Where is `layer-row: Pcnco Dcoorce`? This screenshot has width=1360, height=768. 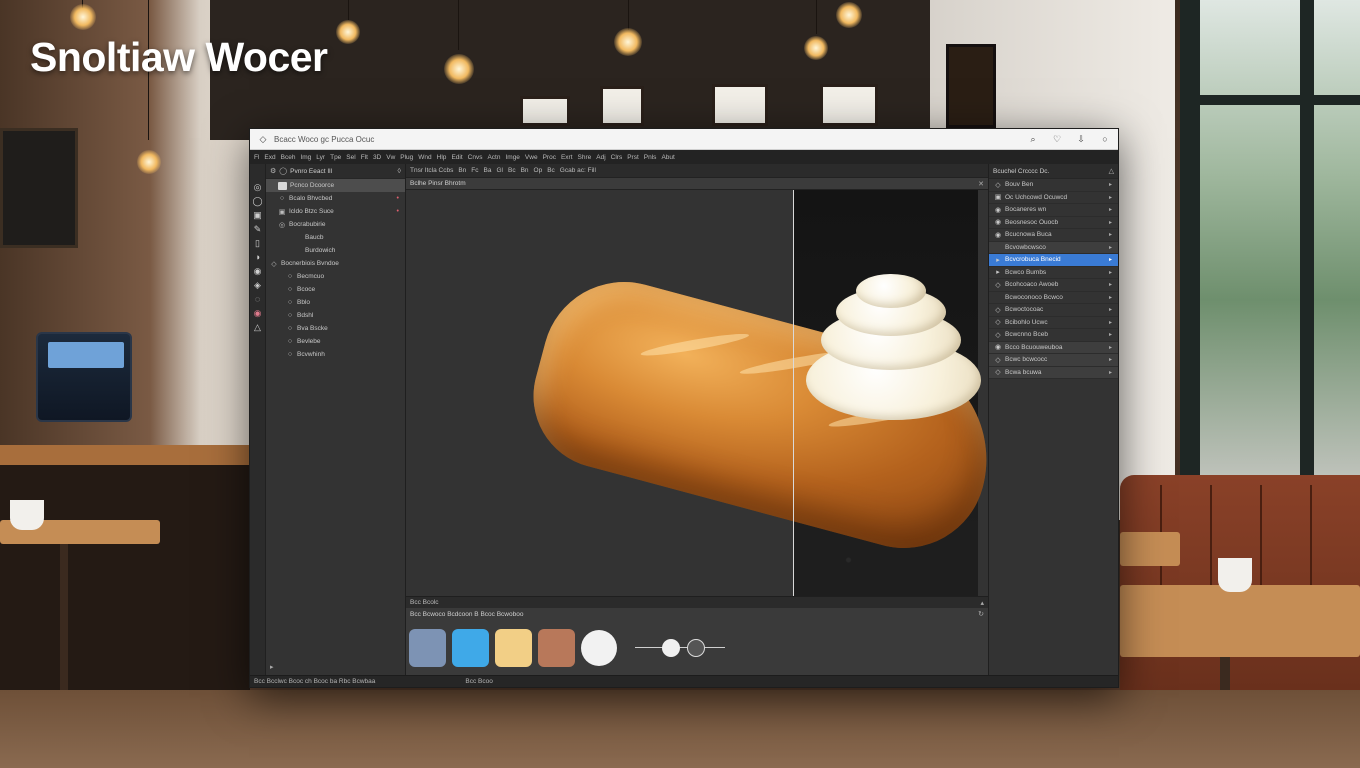
layer-row: Pcnco Dcoorce is located at coordinates (335, 185).